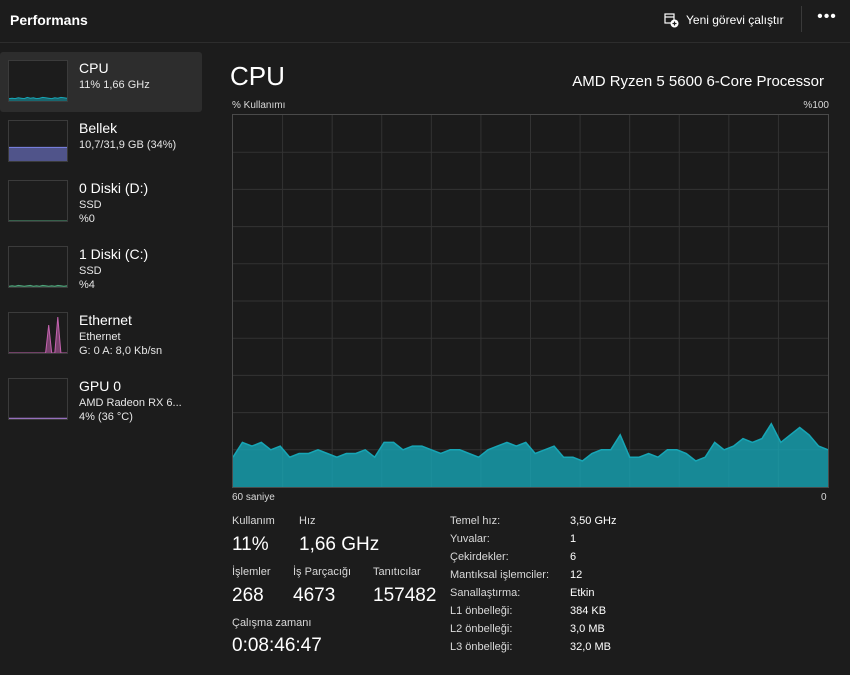  I want to click on spec-value-logical-processors: 12, so click(576, 575).